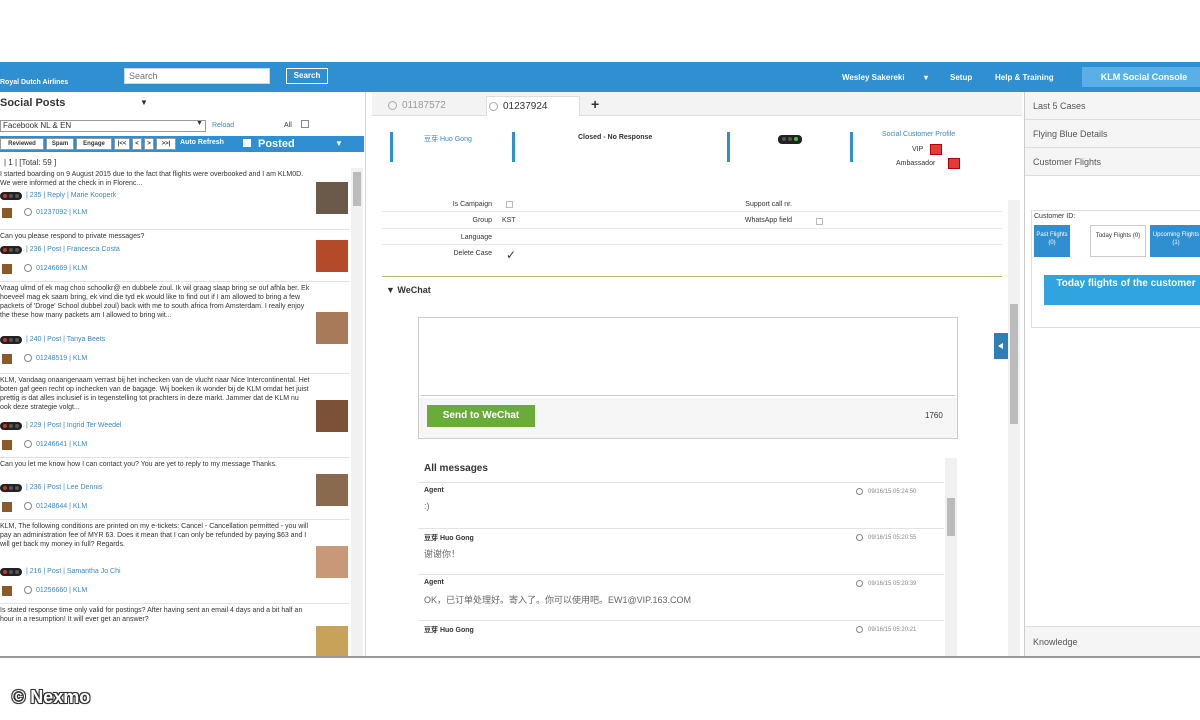 The height and width of the screenshot is (720, 1200). What do you see at coordinates (481, 416) in the screenshot?
I see `send-to-wechat-button: Send to WeChat` at bounding box center [481, 416].